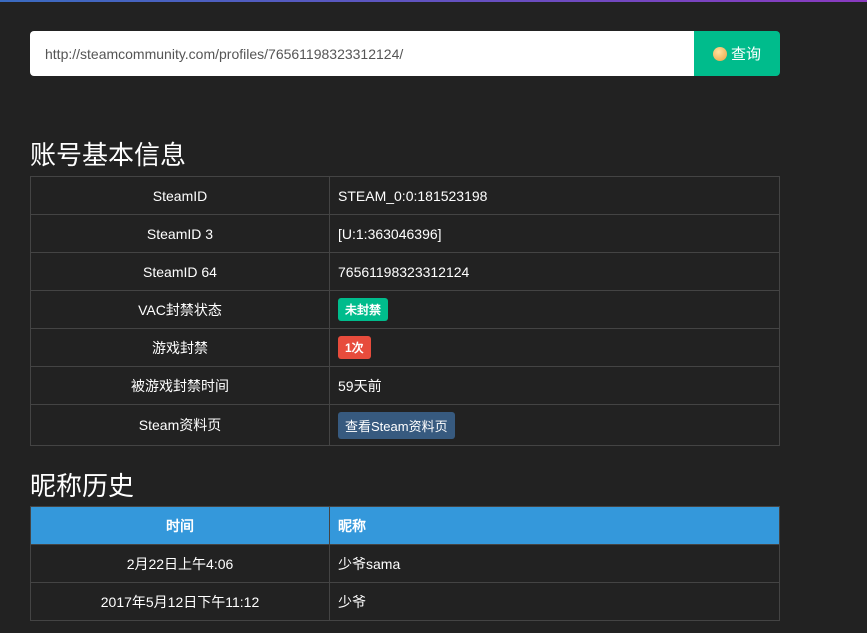  What do you see at coordinates (554, 233) in the screenshot?
I see `row-value: [U:1:363046396]` at bounding box center [554, 233].